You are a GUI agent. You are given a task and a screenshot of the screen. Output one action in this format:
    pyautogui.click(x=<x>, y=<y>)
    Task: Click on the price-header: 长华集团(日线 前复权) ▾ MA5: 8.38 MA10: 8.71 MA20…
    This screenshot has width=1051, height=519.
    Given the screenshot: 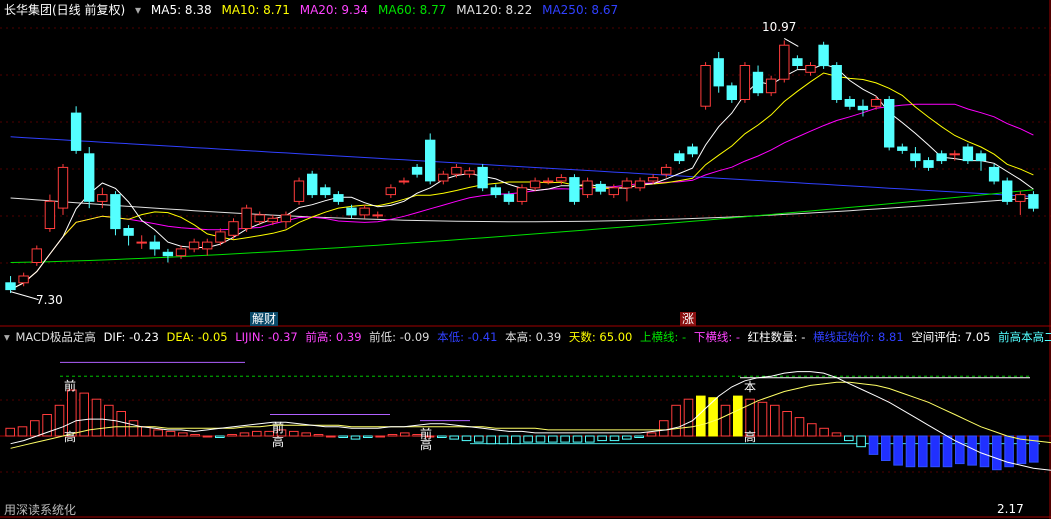 What is the action you would take?
    pyautogui.click(x=314, y=10)
    